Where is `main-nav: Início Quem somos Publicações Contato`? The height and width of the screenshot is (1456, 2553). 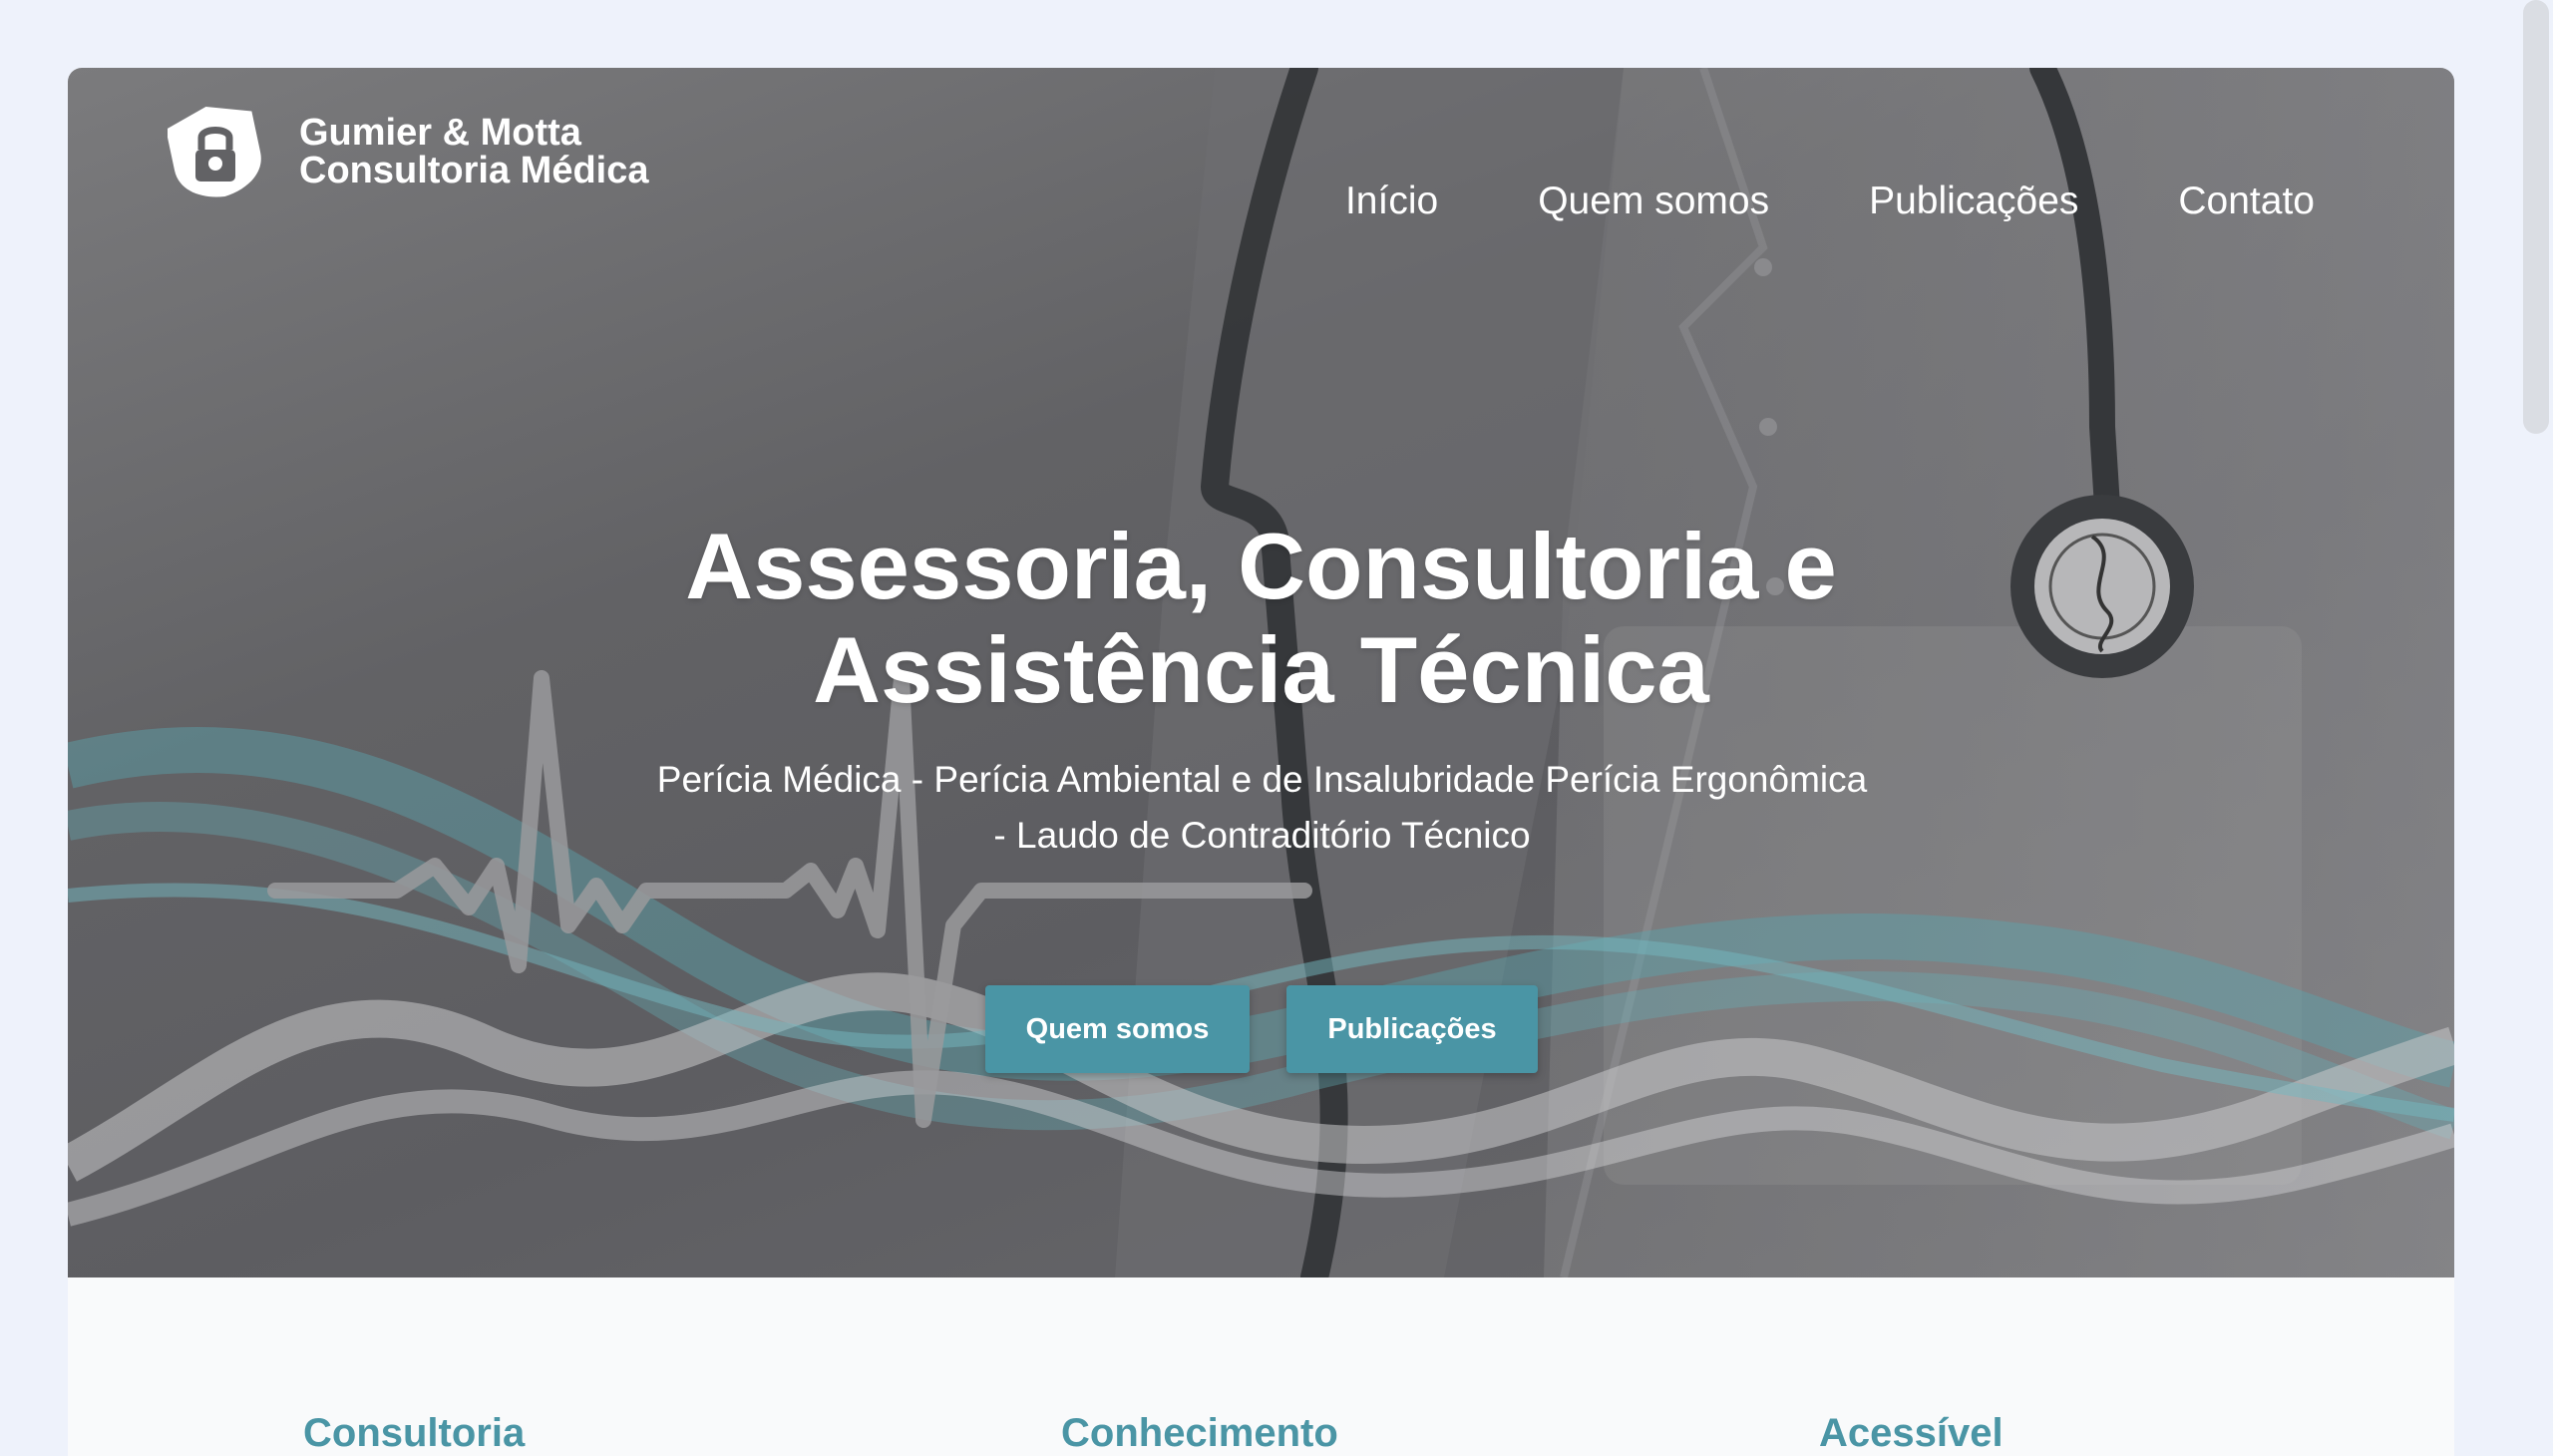
main-nav: Início Quem somos Publicações Contato is located at coordinates (1830, 201).